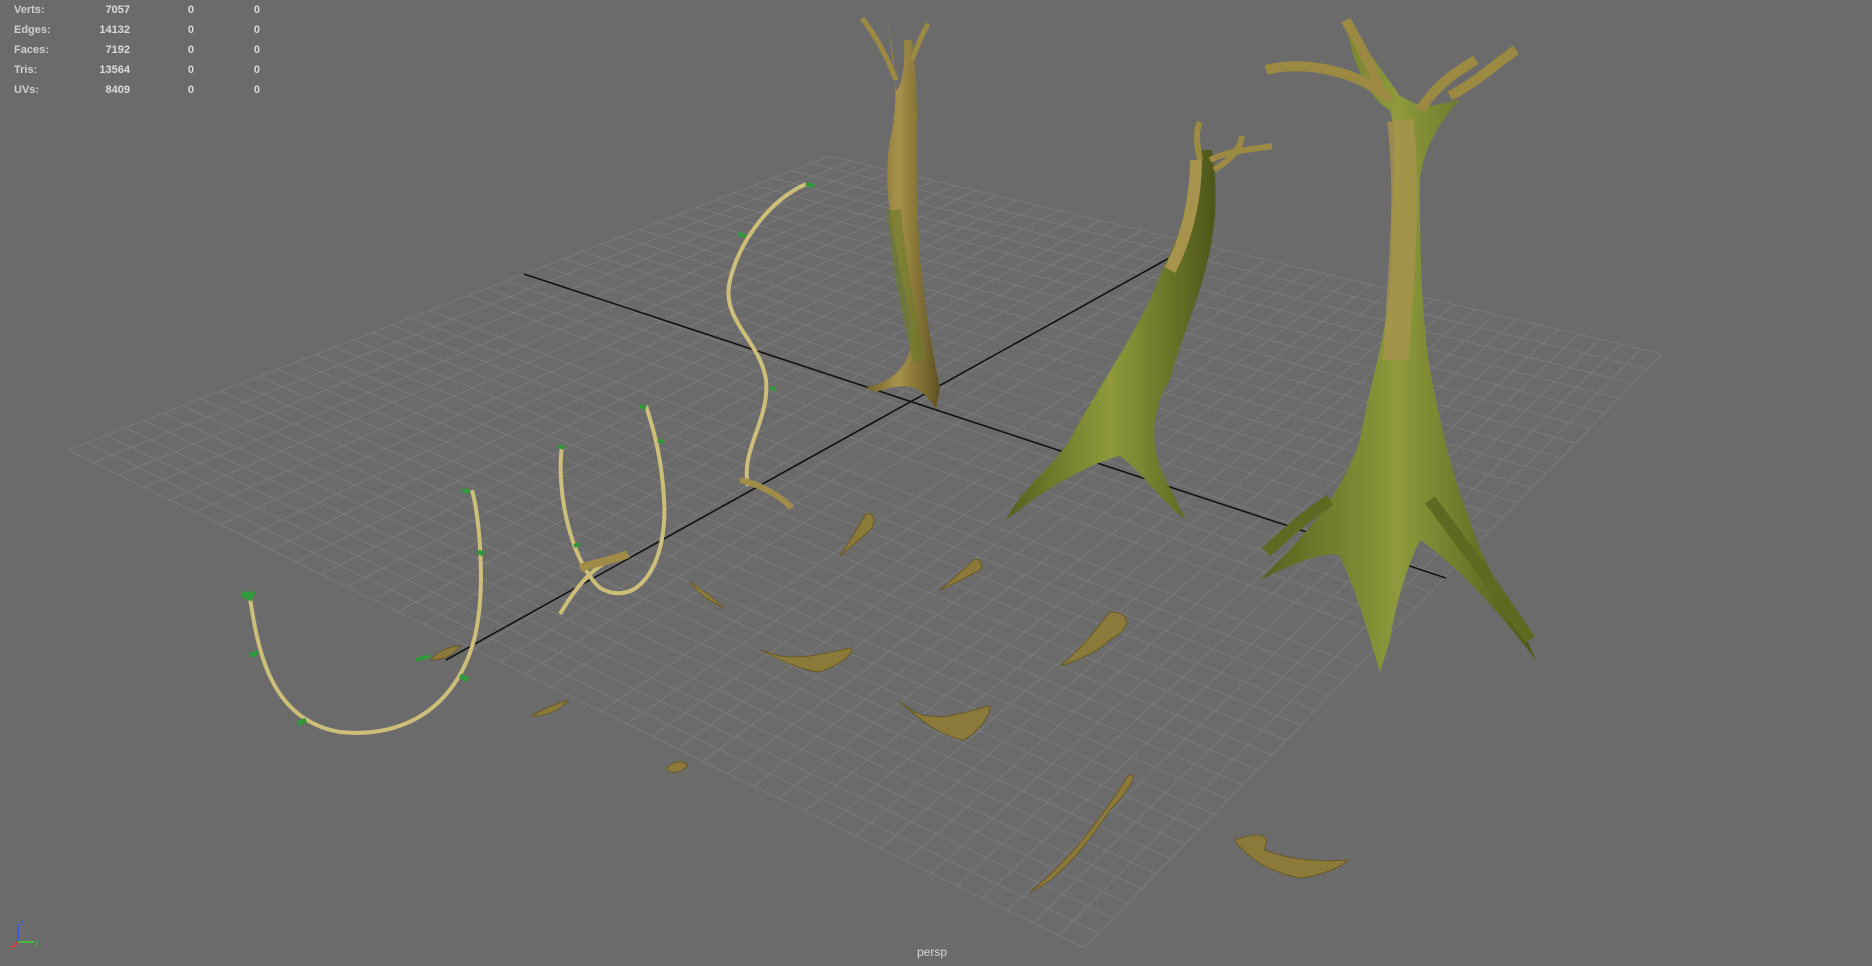  Describe the element at coordinates (12, 947) in the screenshot. I see `axis-x-label: x` at that location.